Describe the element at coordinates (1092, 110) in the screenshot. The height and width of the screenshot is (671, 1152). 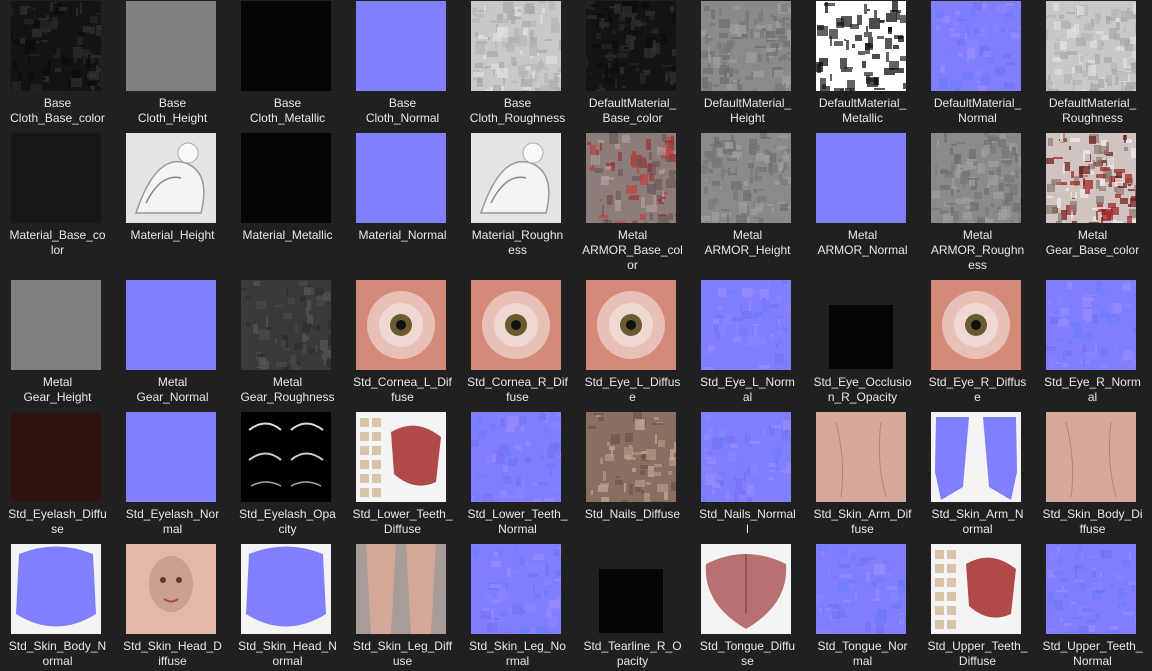
I see `texture-file-name: DefaultMaterial_ Roughness` at that location.